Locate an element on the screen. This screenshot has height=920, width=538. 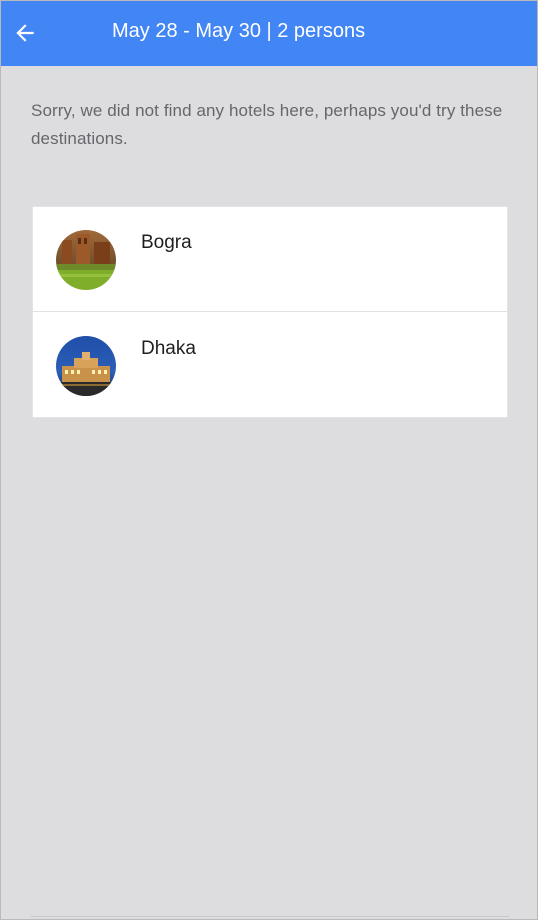
back-button is located at coordinates (25, 33).